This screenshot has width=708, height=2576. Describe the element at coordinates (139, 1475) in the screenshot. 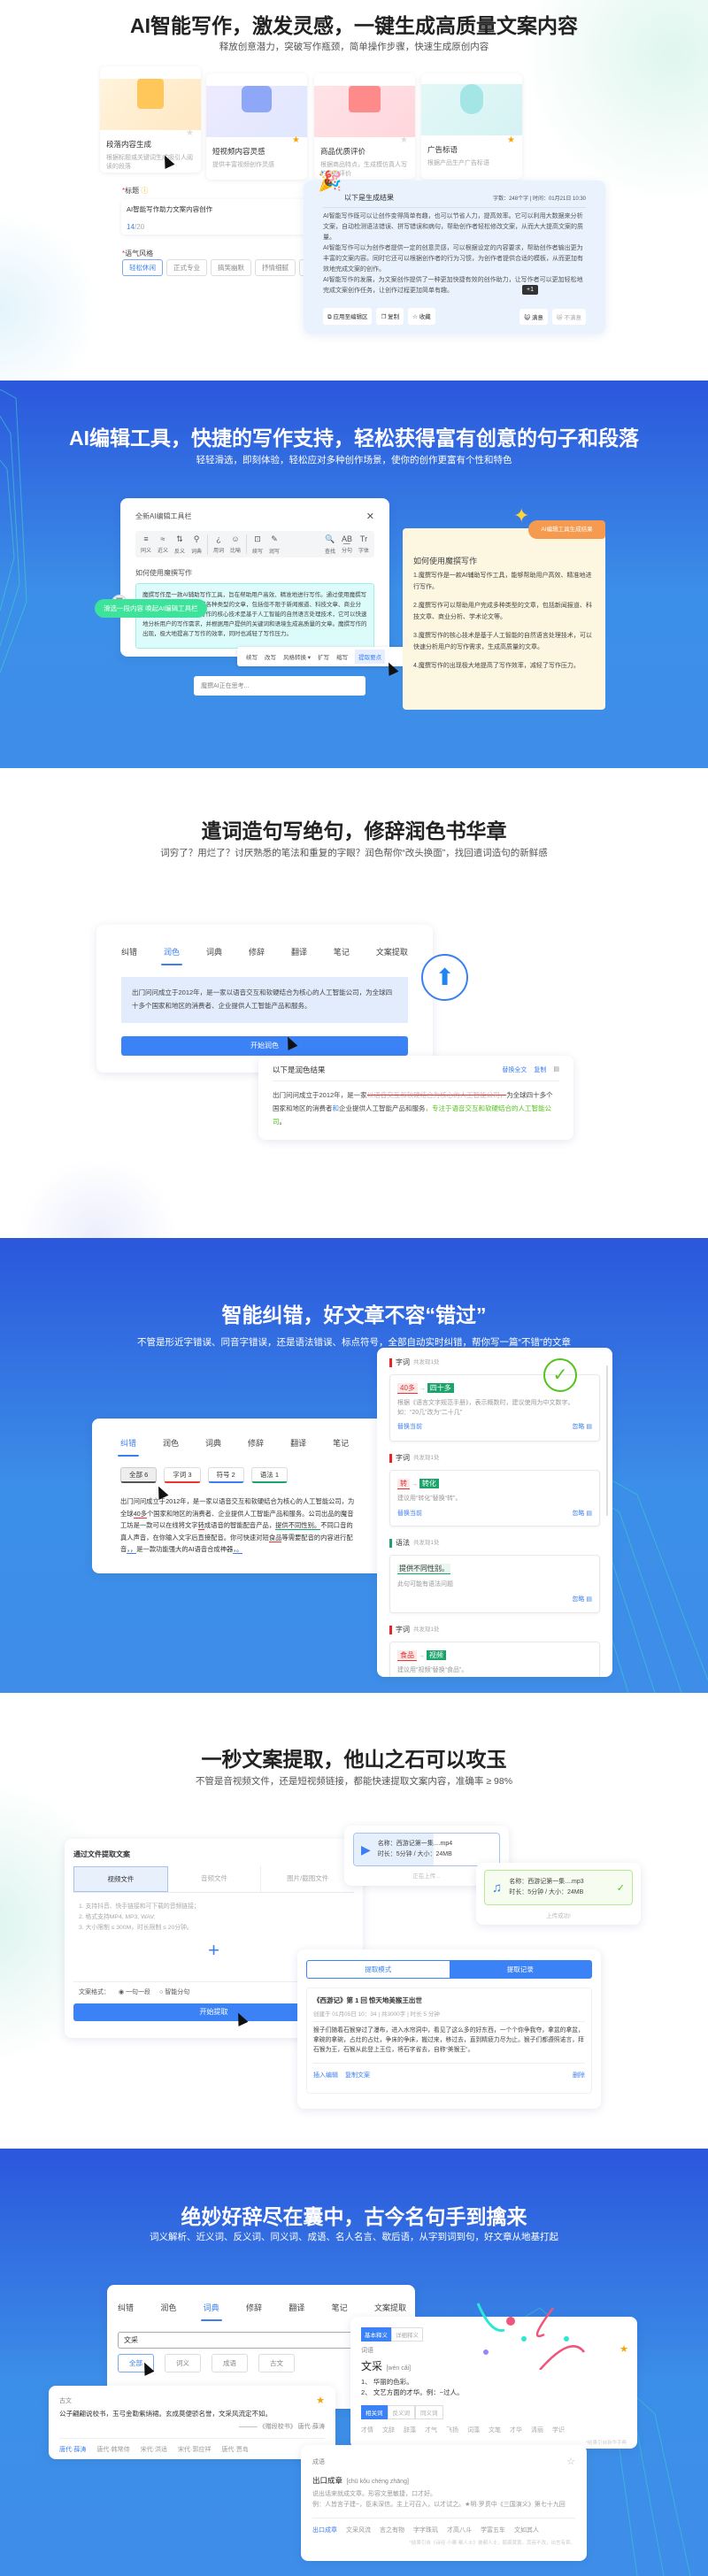

I see `filter-all: 全部 6` at that location.